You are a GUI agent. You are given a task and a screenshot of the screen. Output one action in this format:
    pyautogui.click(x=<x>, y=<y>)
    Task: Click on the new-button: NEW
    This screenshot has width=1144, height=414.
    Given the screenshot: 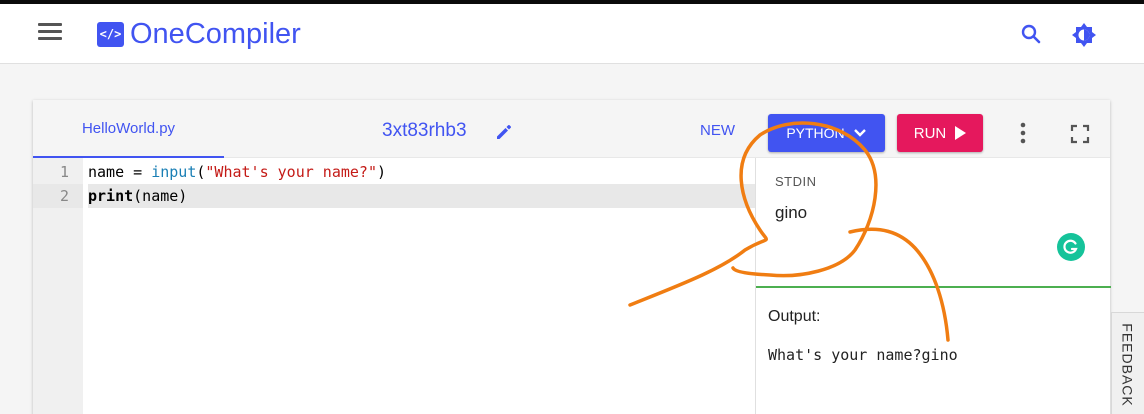 What is the action you would take?
    pyautogui.click(x=717, y=130)
    